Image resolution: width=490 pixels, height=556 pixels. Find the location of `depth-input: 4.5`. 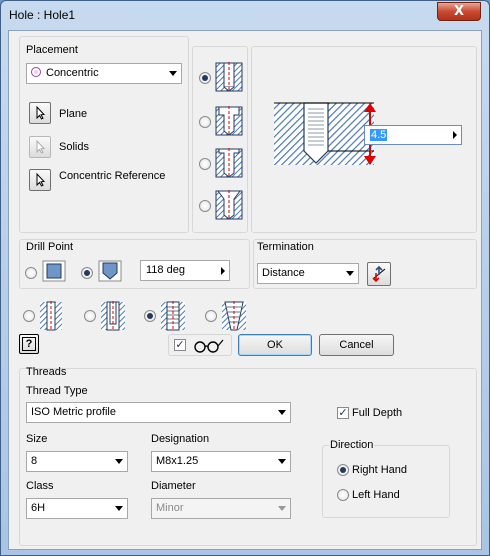

depth-input: 4.5 is located at coordinates (413, 135).